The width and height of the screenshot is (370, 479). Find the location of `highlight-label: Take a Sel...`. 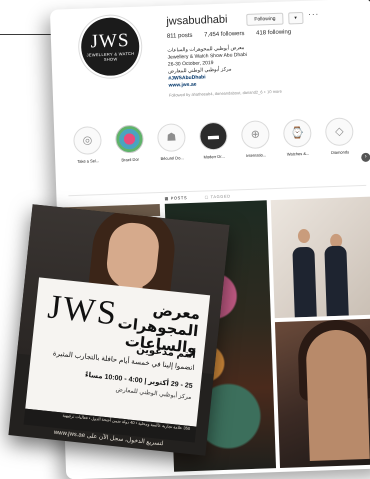

highlight-label: Take a Sel... is located at coordinates (88, 161).